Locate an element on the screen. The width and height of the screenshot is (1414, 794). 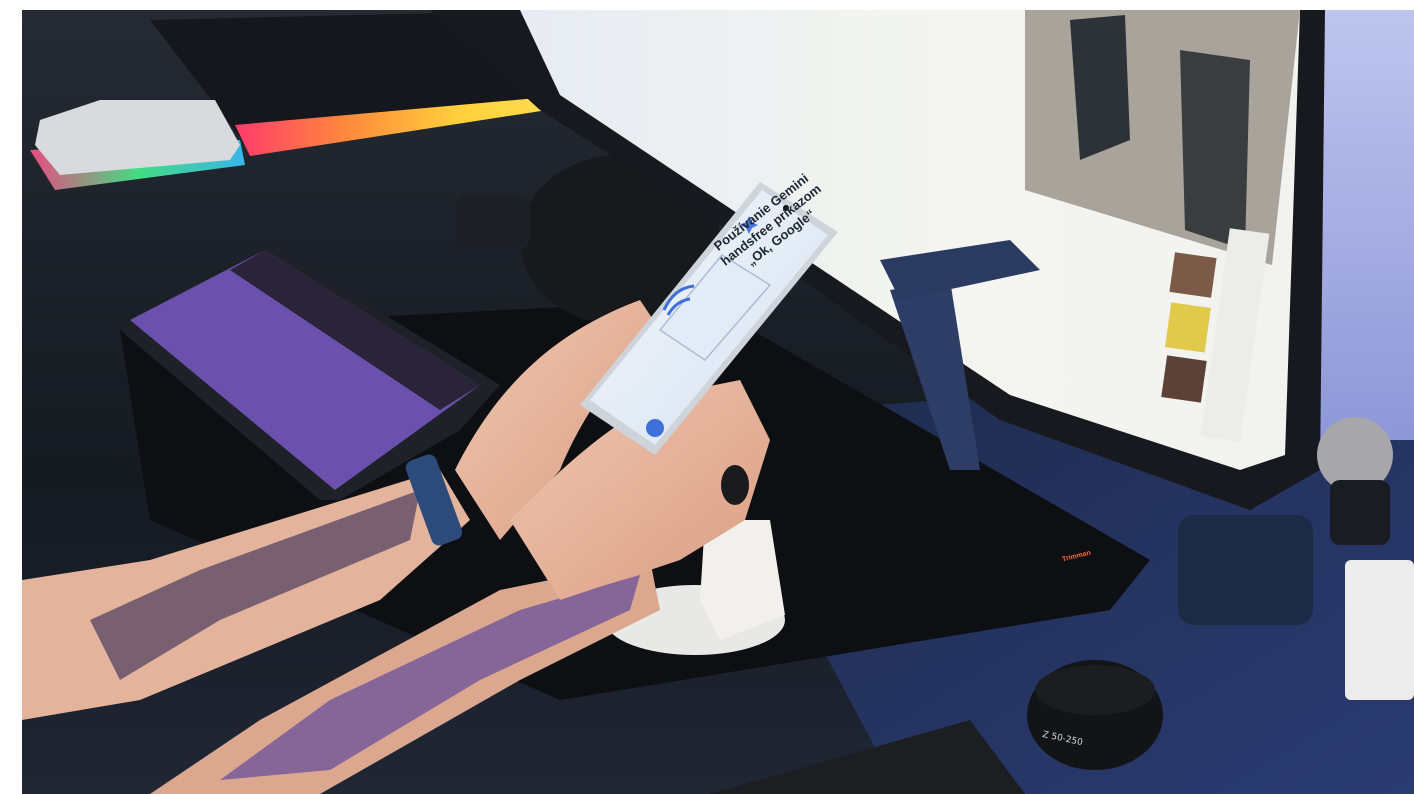
earbuds-case is located at coordinates (1245, 570).